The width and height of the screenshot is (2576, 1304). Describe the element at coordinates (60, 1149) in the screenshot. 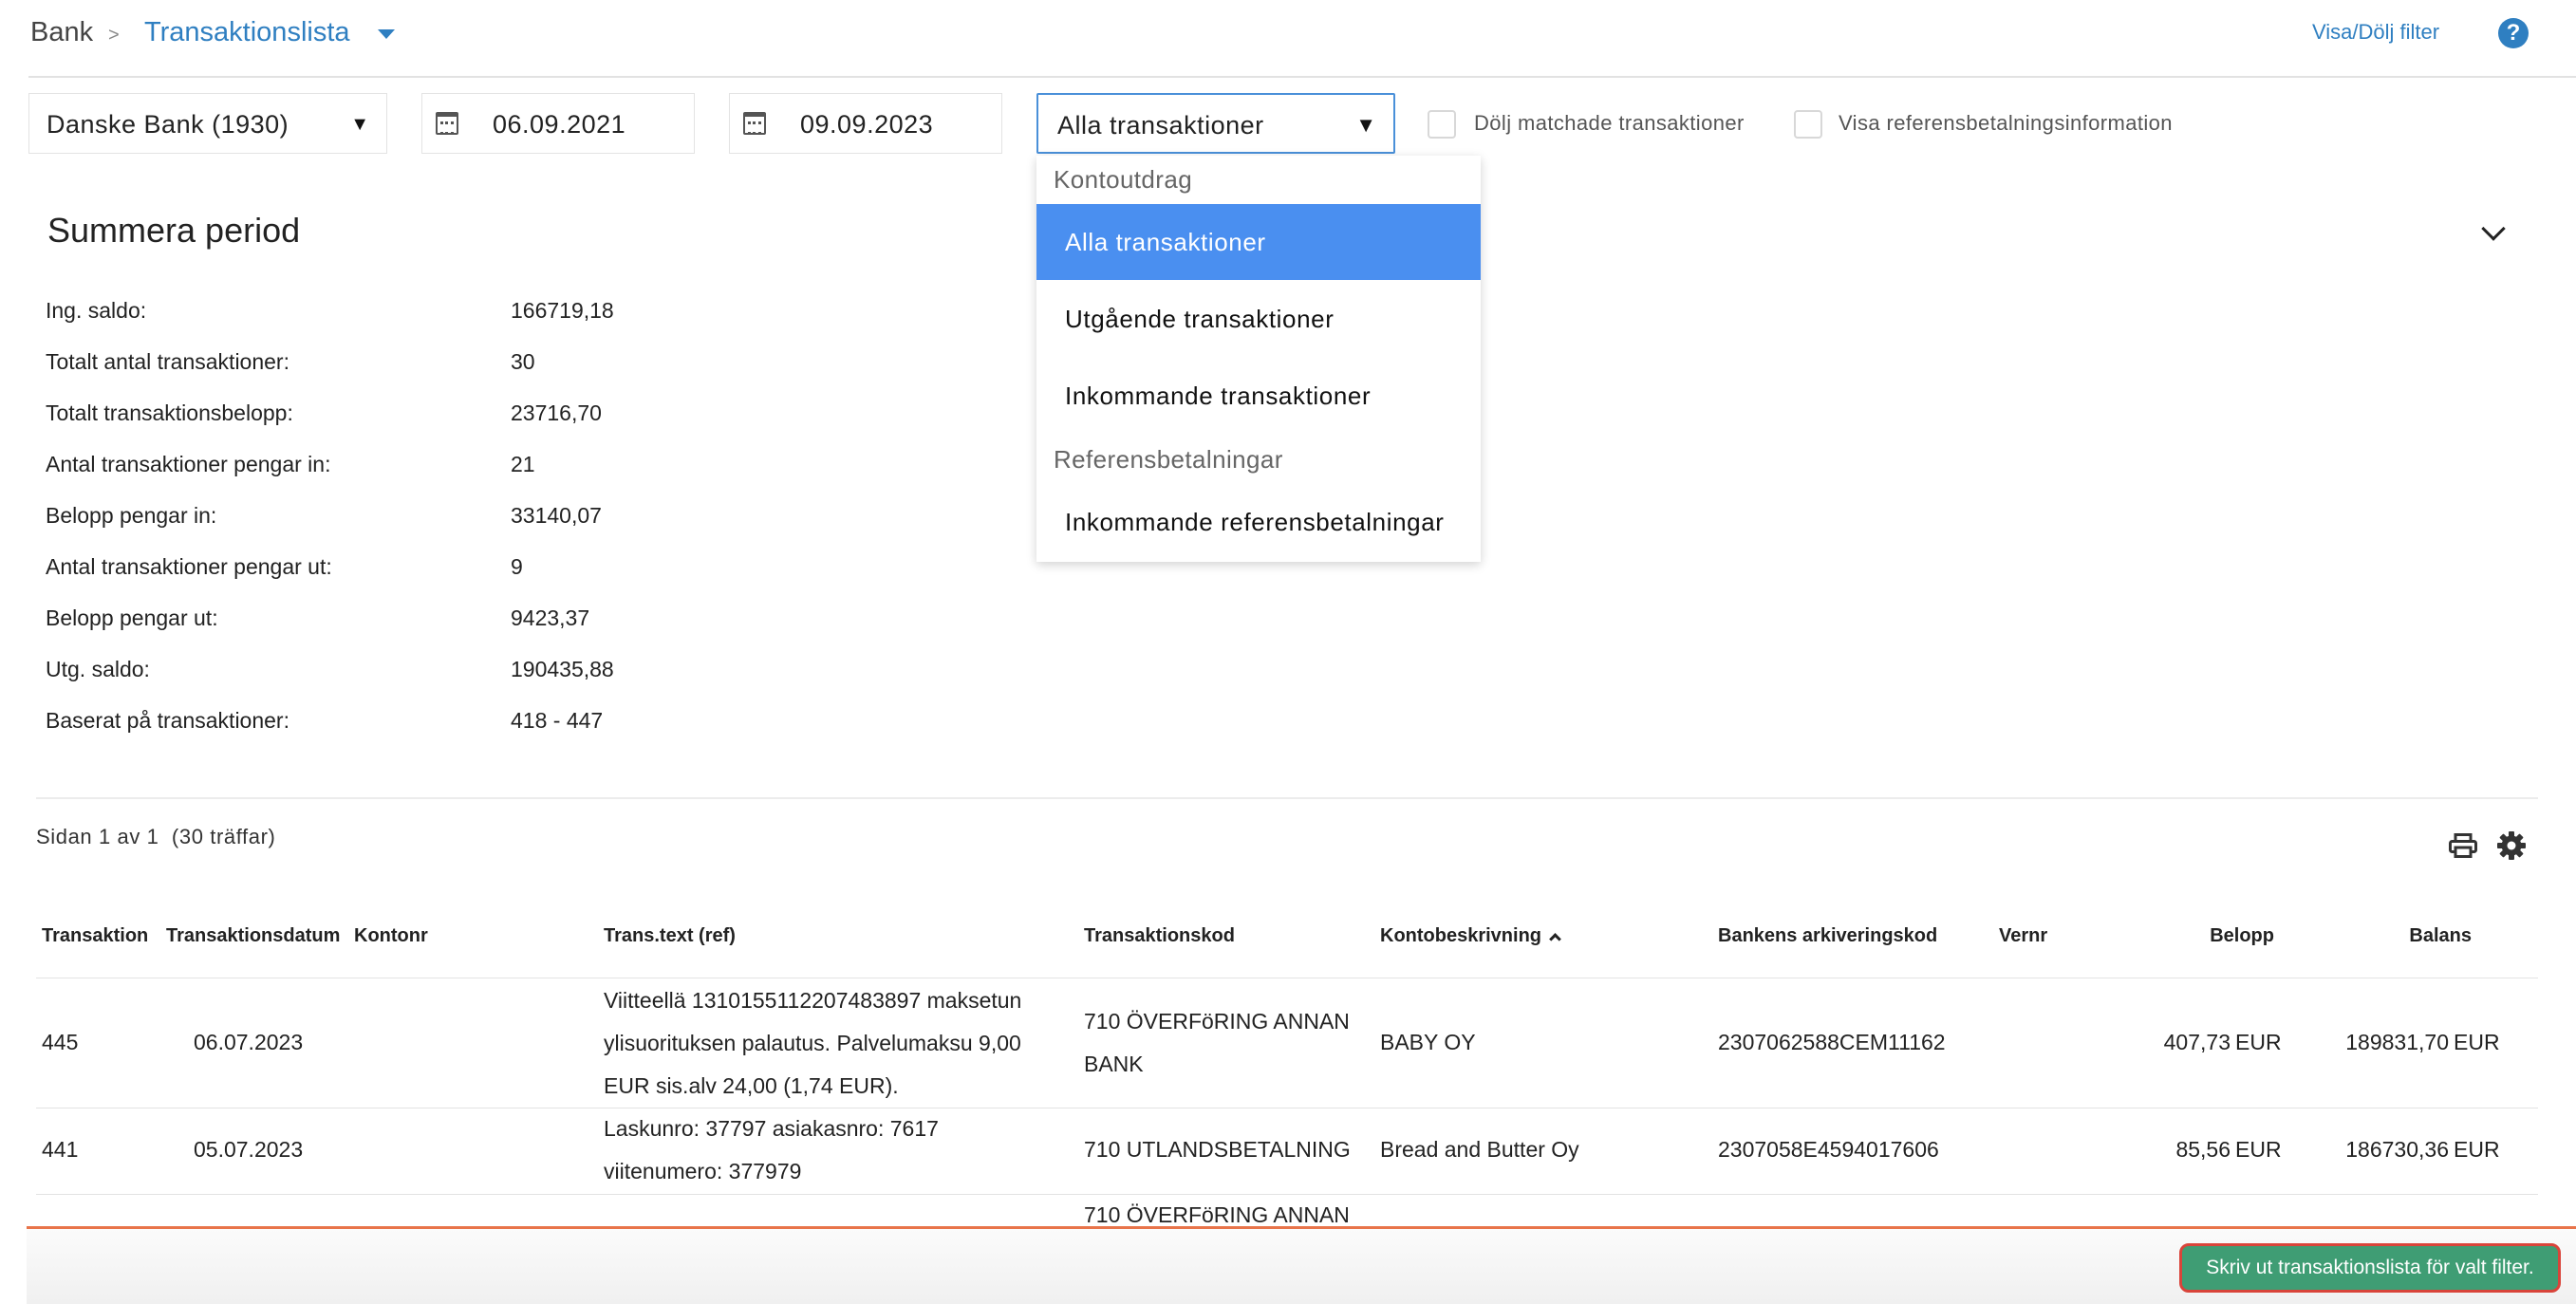

I see `cell-transaction: 441` at that location.